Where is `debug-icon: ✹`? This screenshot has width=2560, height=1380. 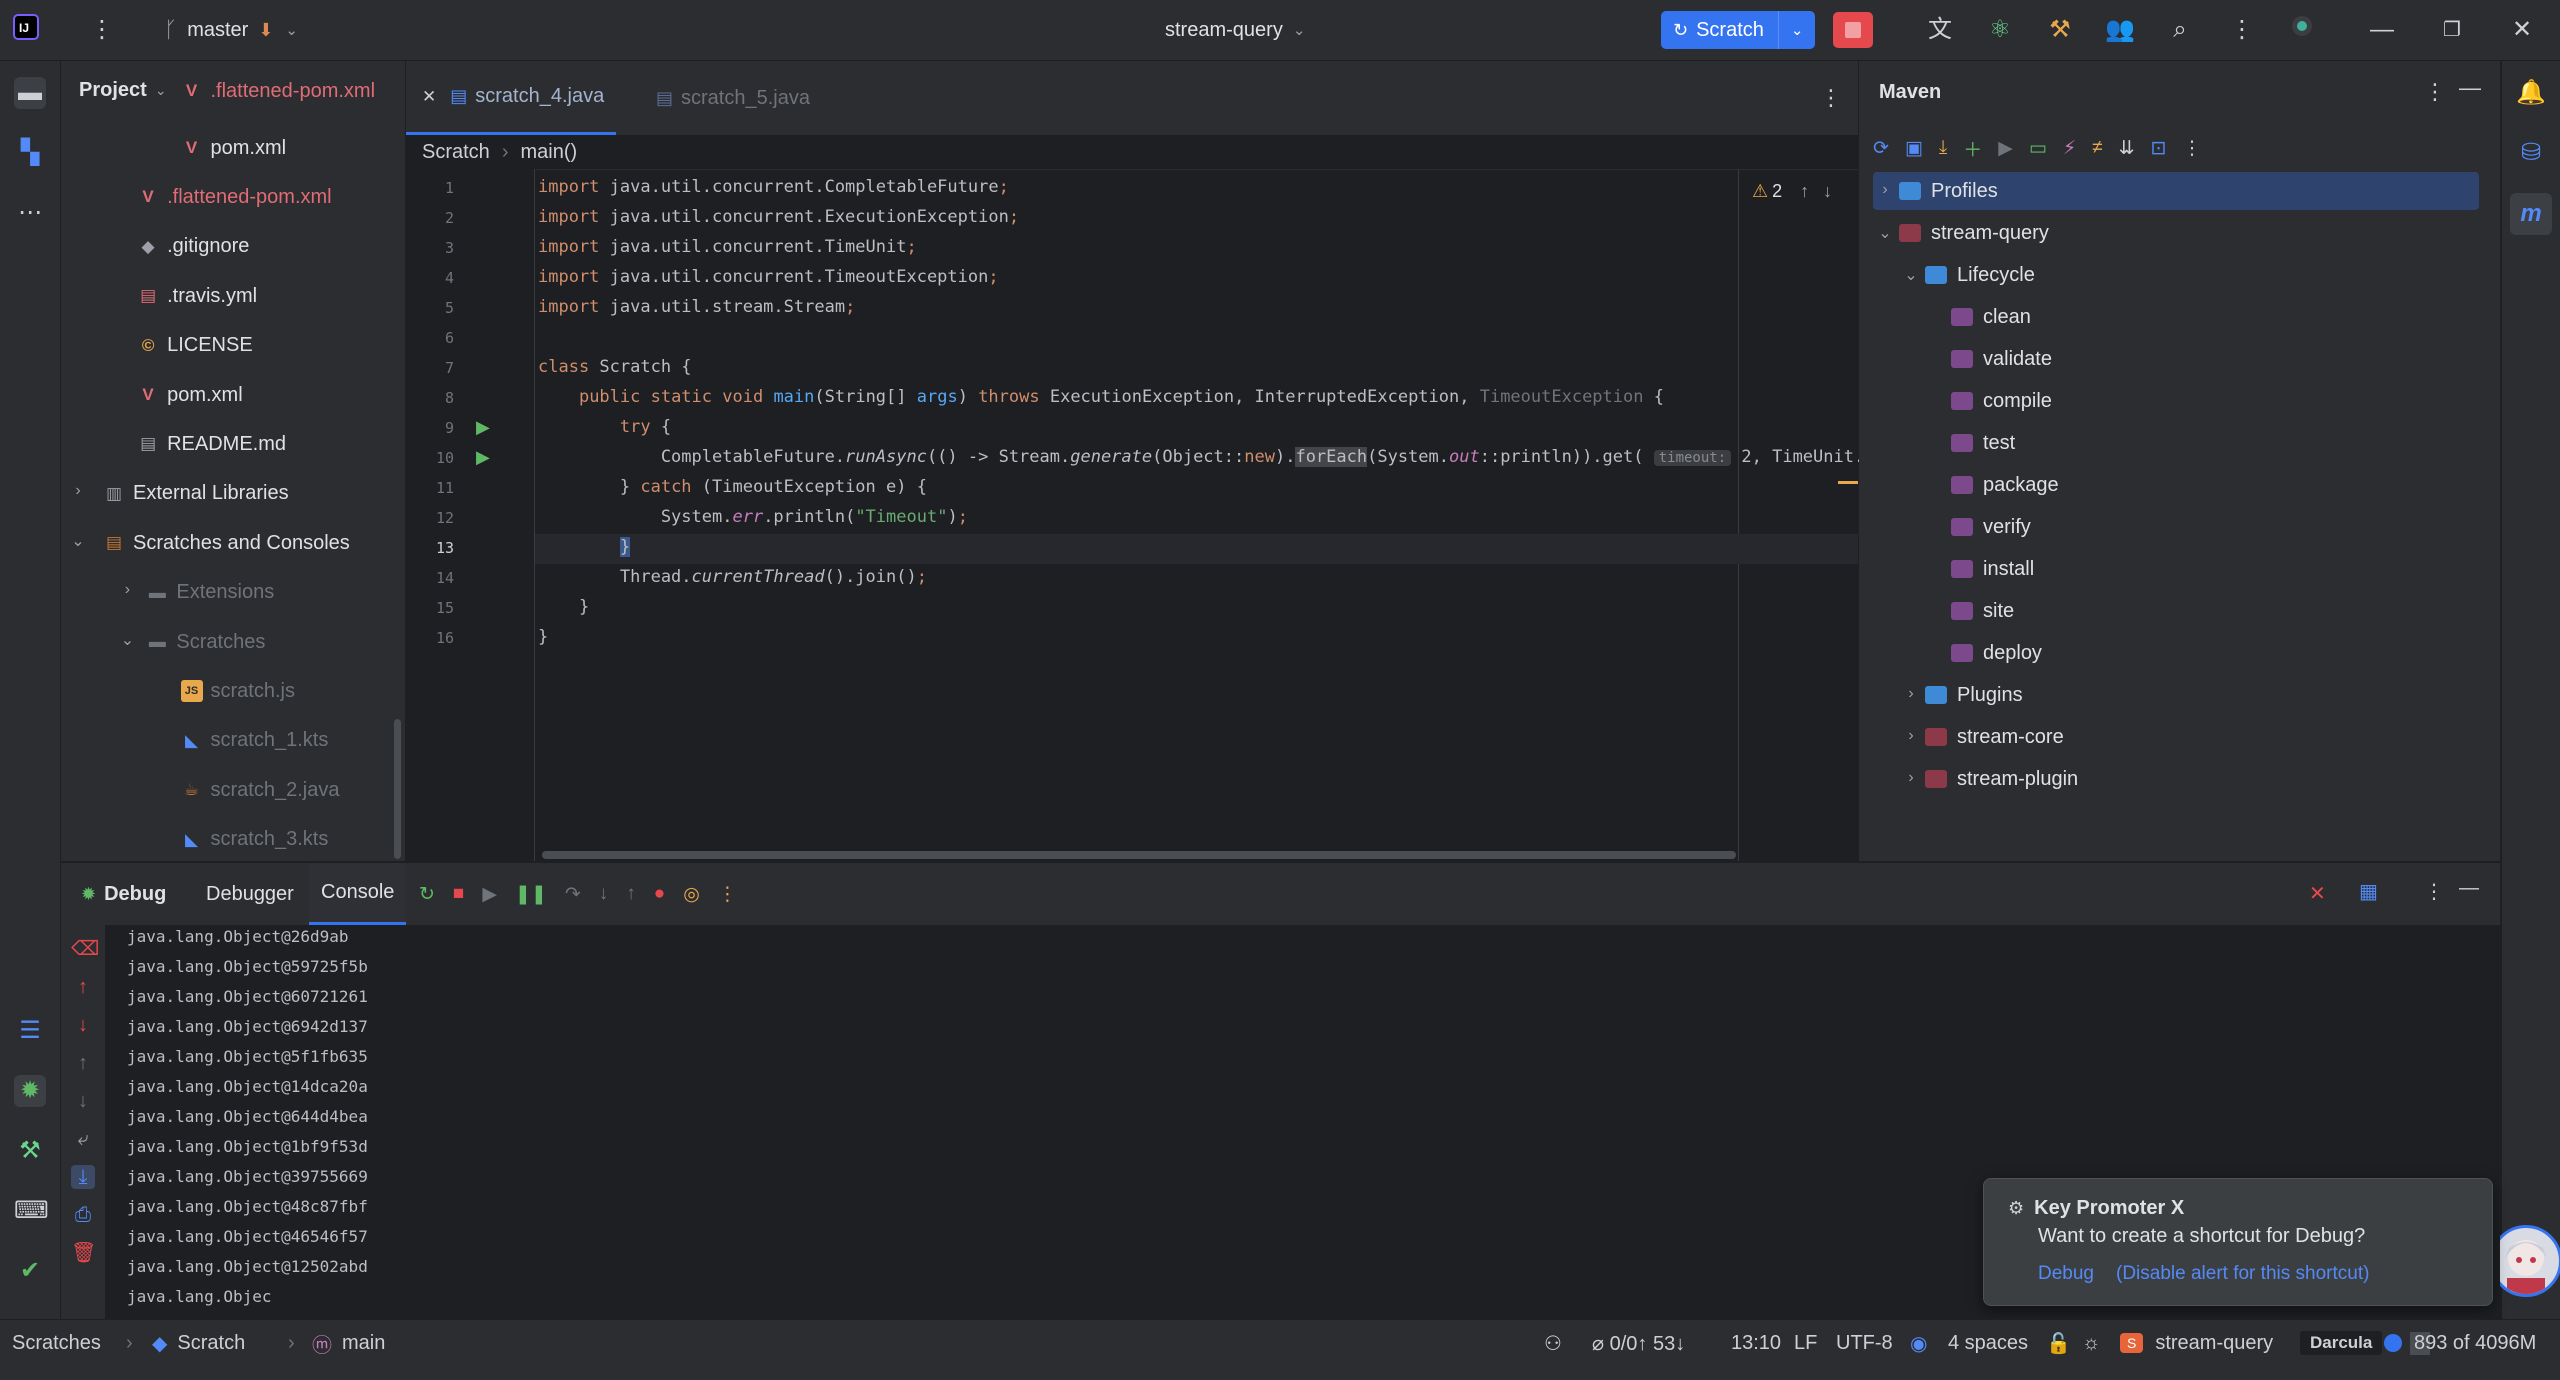
debug-icon: ✹ is located at coordinates (30, 1091).